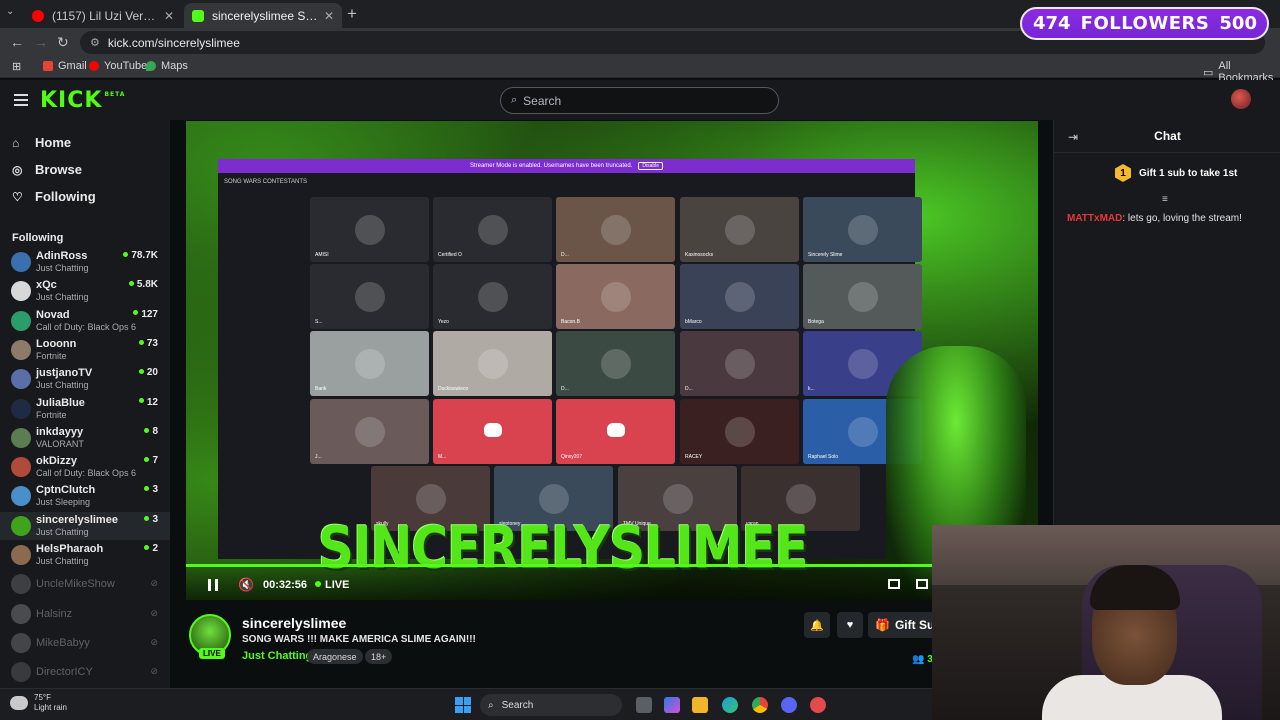  Describe the element at coordinates (82, 100) in the screenshot. I see `kick-logo: KICK BETA` at that location.